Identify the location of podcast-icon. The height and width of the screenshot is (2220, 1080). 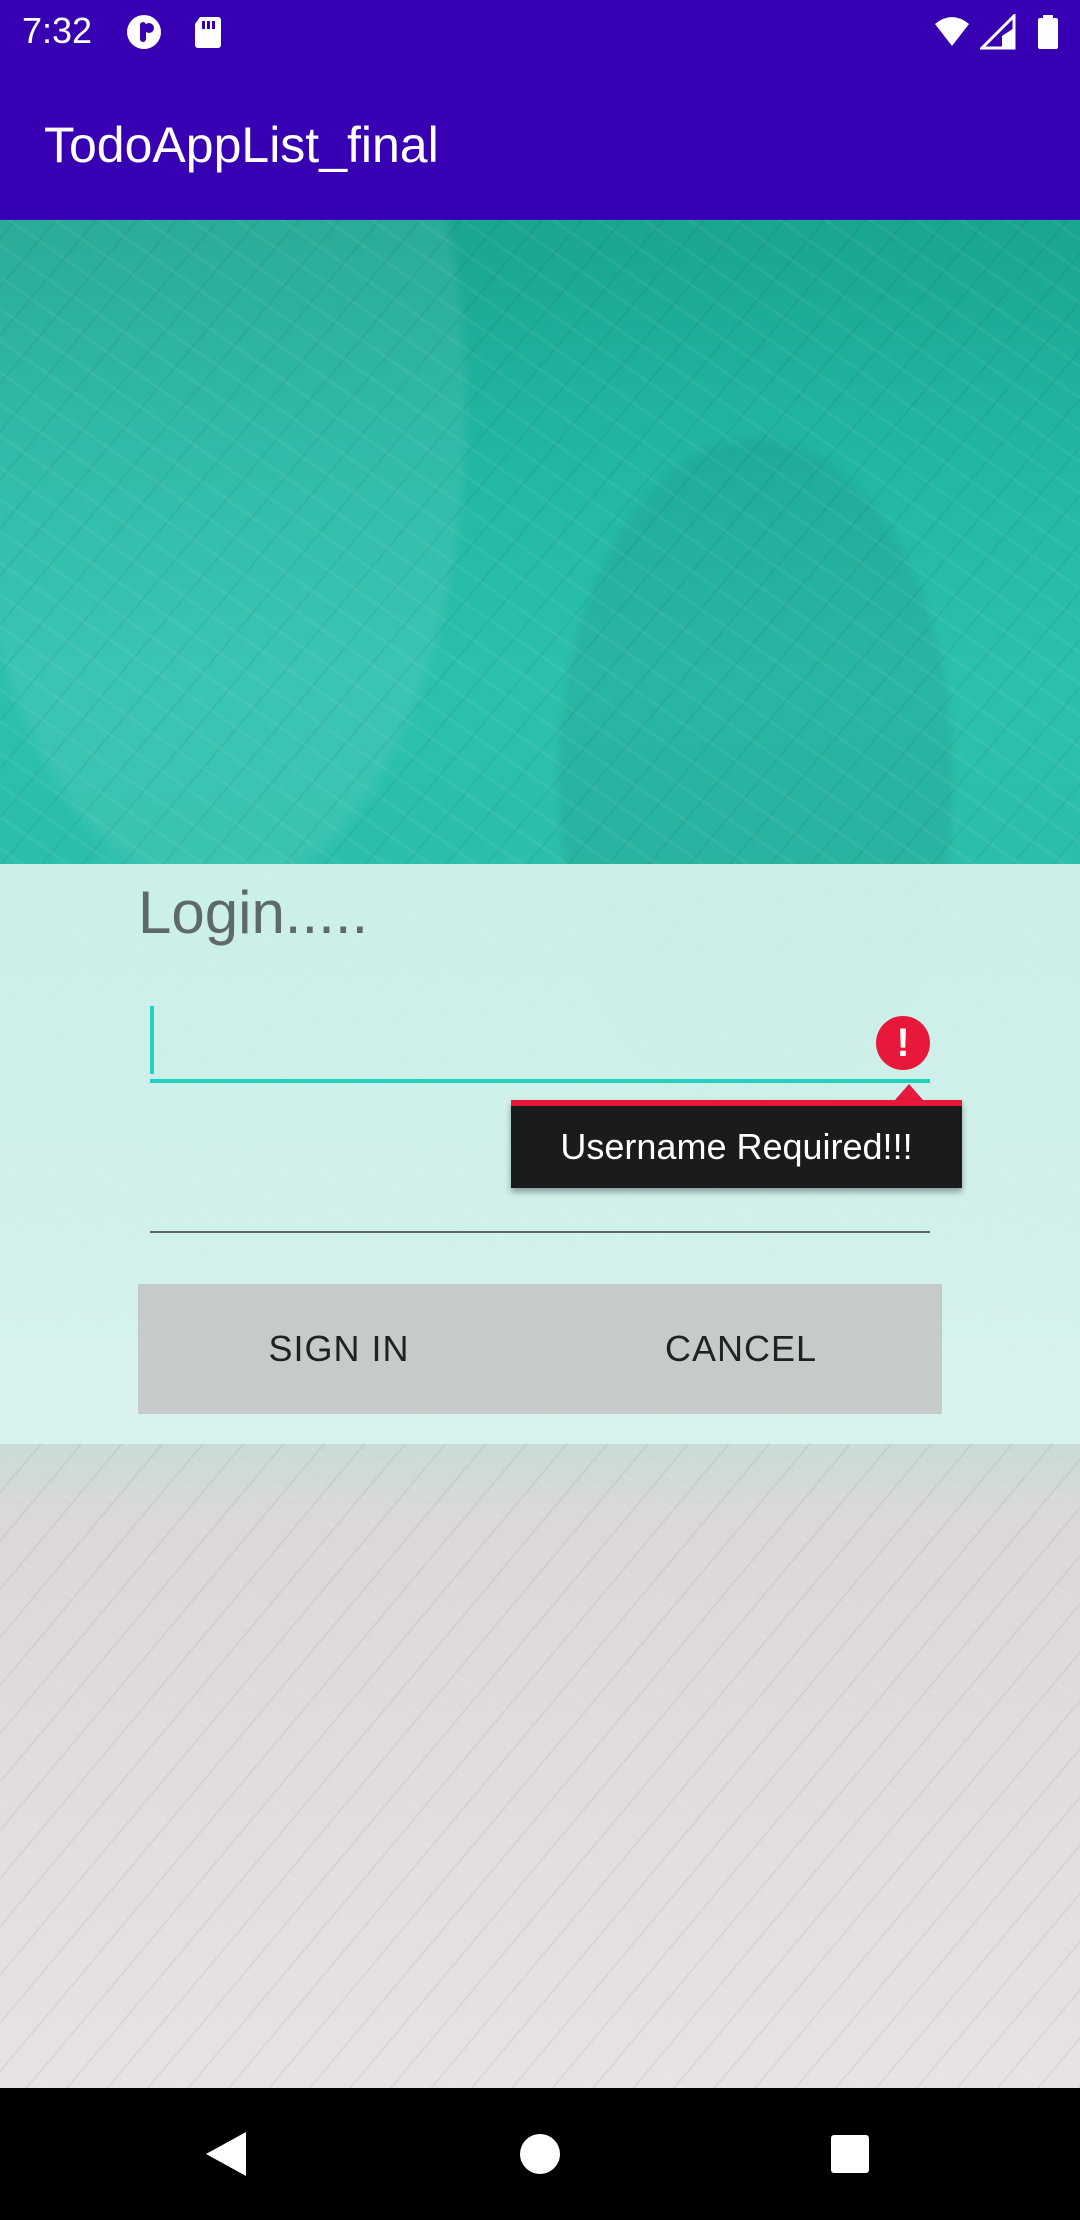
(144, 32).